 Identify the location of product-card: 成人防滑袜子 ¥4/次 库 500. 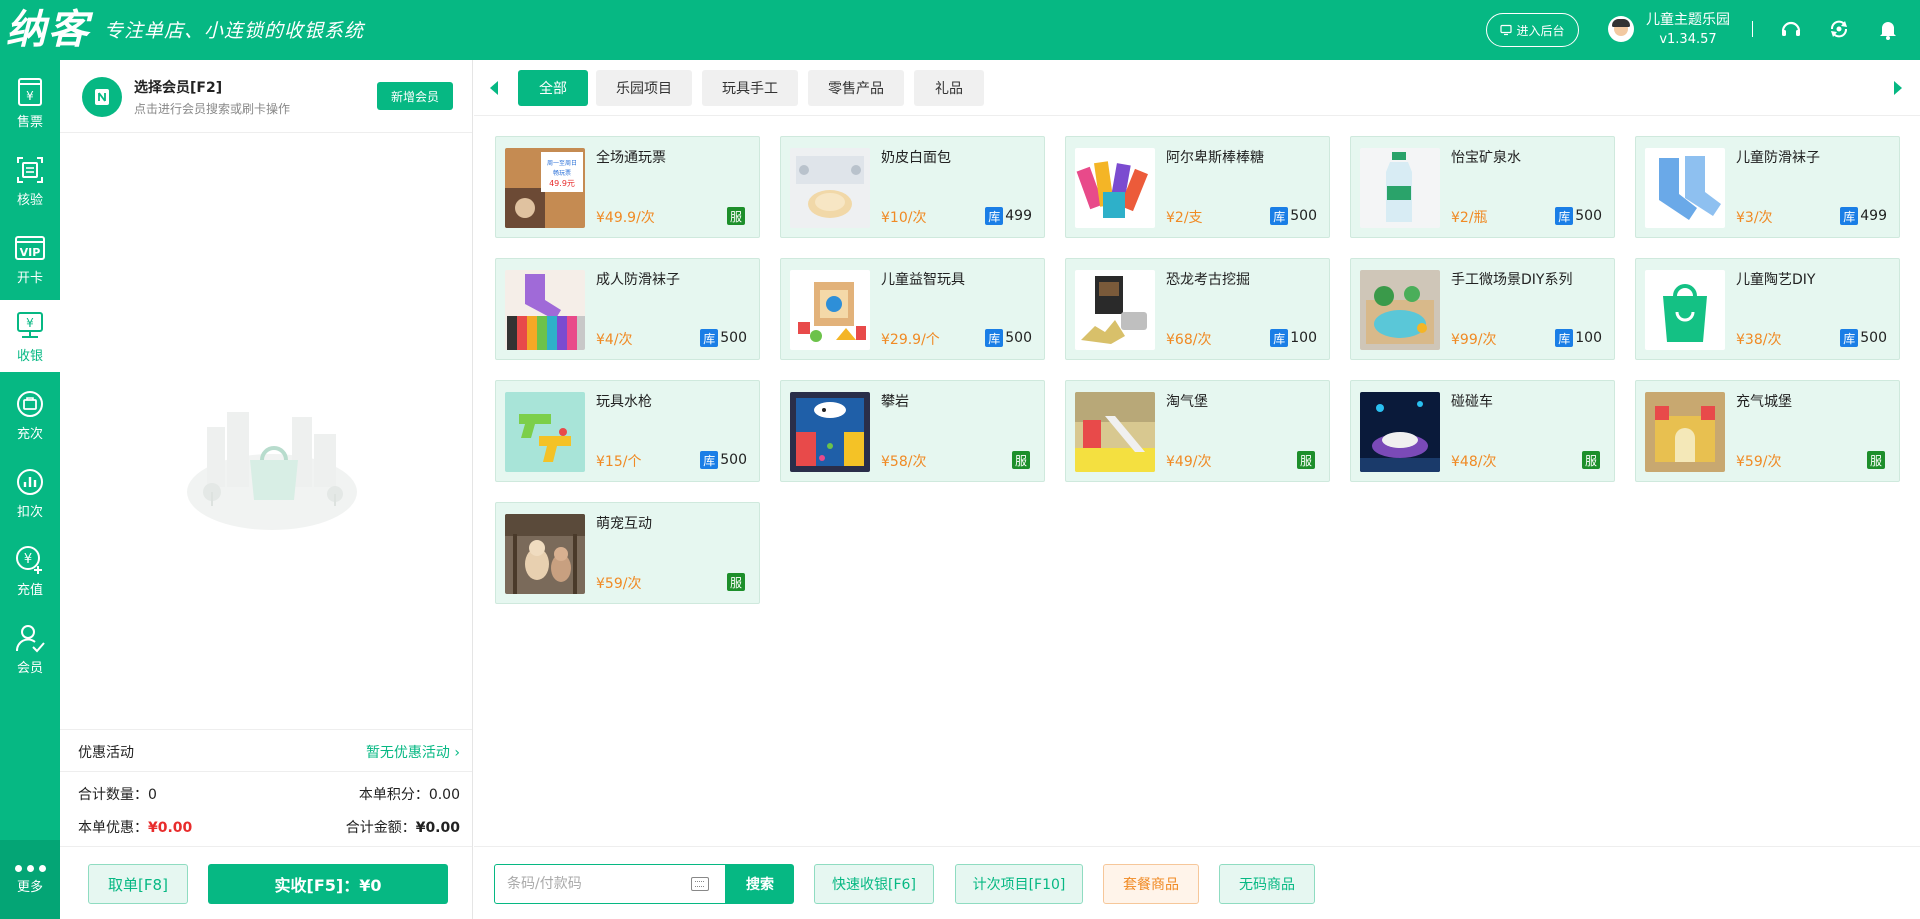
(627, 309).